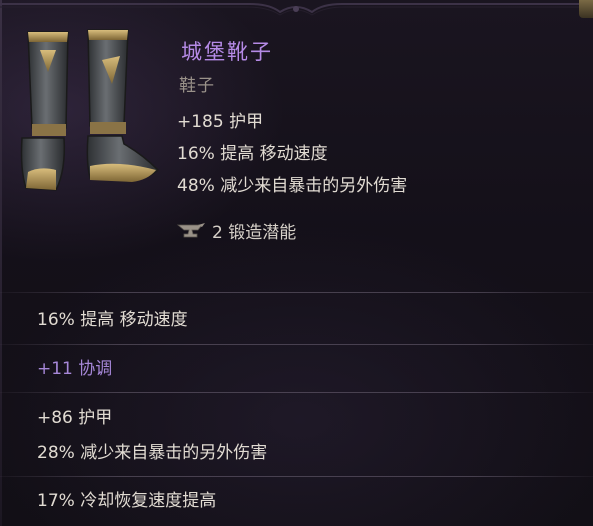  What do you see at coordinates (296, 9) in the screenshot?
I see `ornate-top-border` at bounding box center [296, 9].